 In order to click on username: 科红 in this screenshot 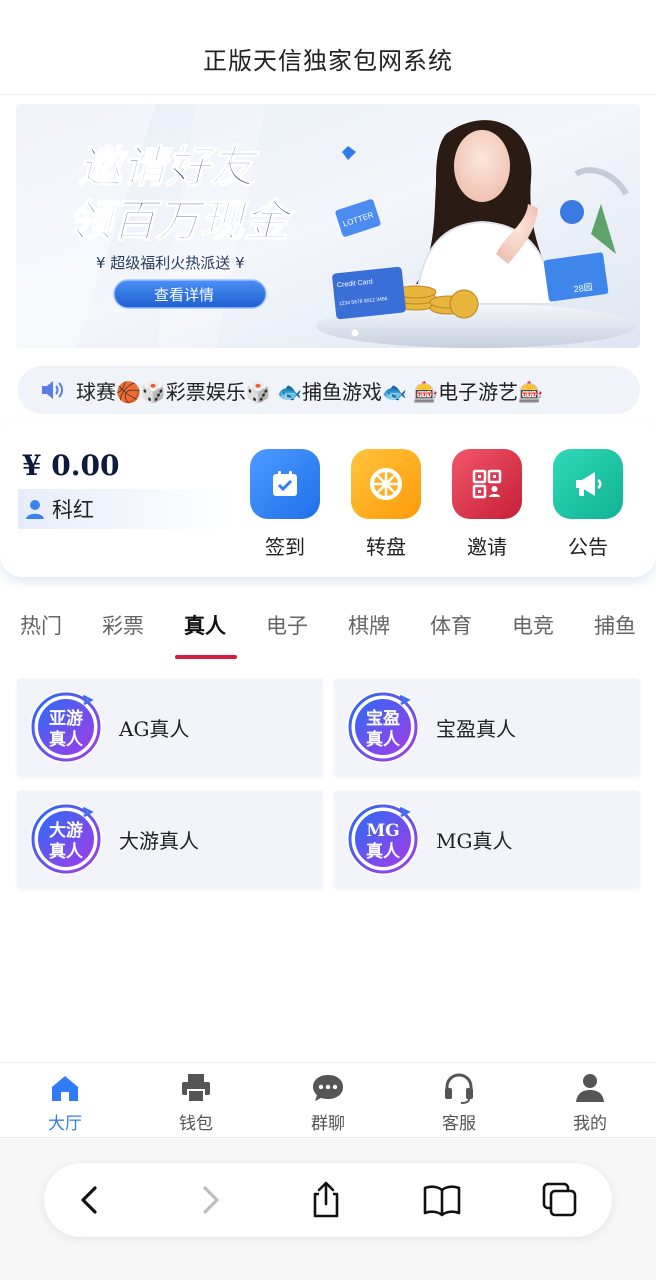, I will do `click(73, 510)`.